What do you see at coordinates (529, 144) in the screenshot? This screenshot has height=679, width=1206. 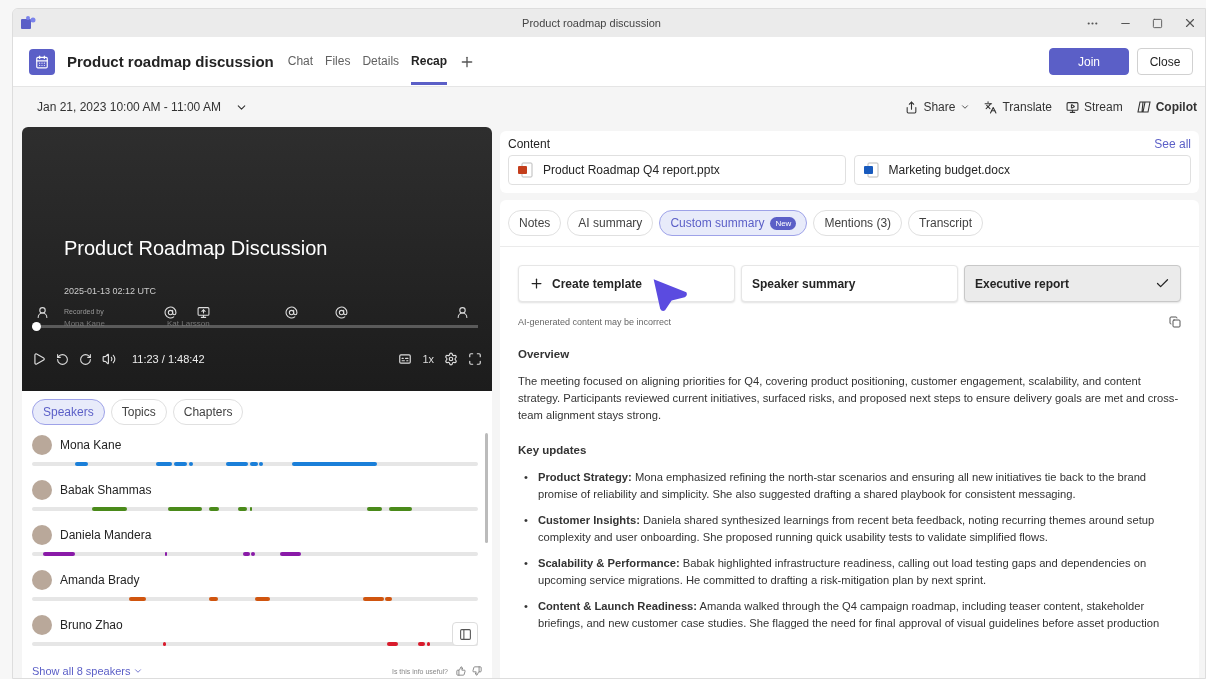 I see `section-title: Content` at bounding box center [529, 144].